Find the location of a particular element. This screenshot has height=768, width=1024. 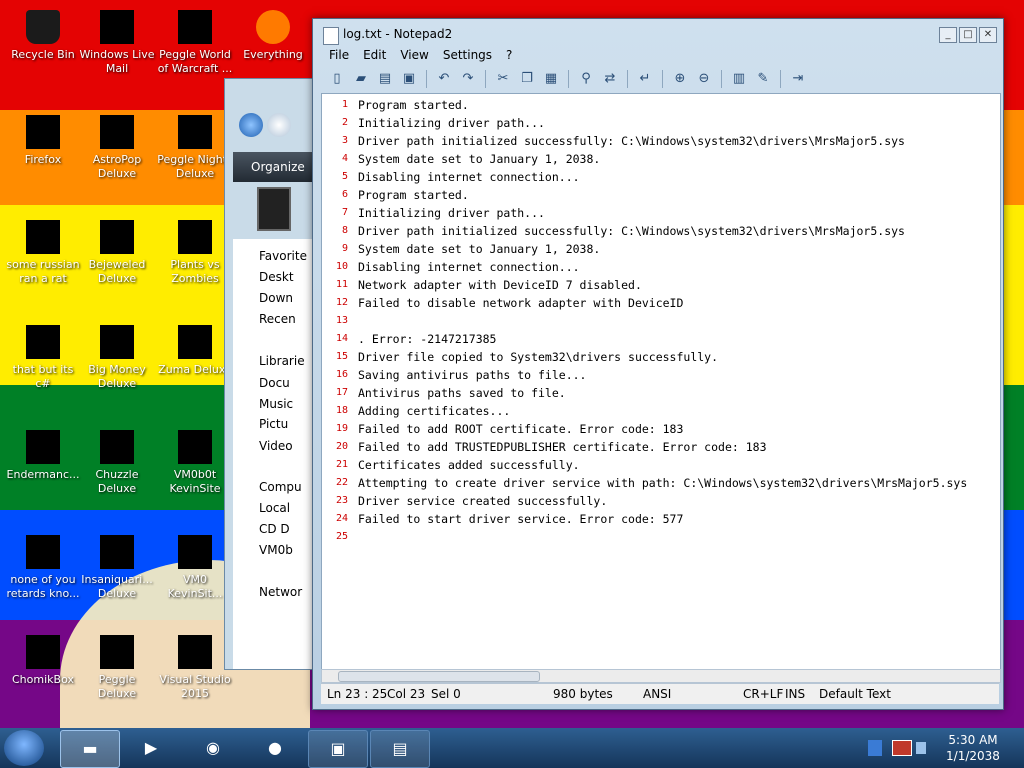

taskbar-item-chomikbox: ▣ is located at coordinates (338, 749).